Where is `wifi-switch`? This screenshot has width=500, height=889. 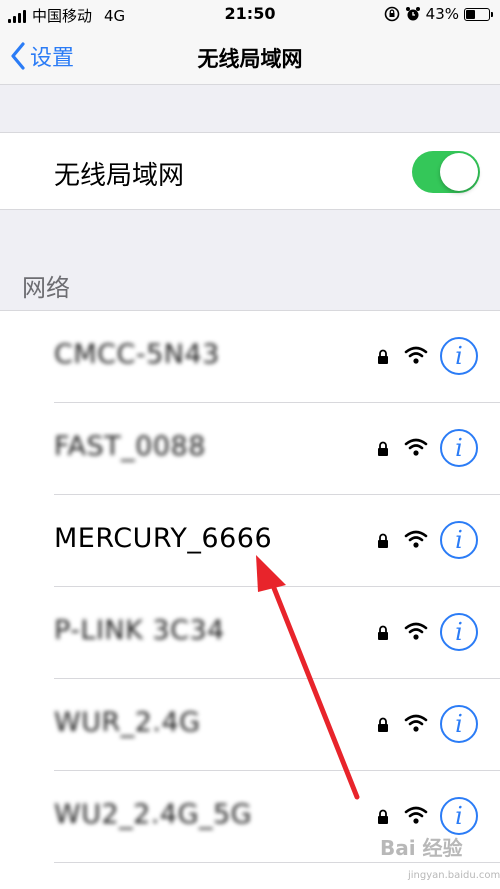
wifi-switch is located at coordinates (446, 172).